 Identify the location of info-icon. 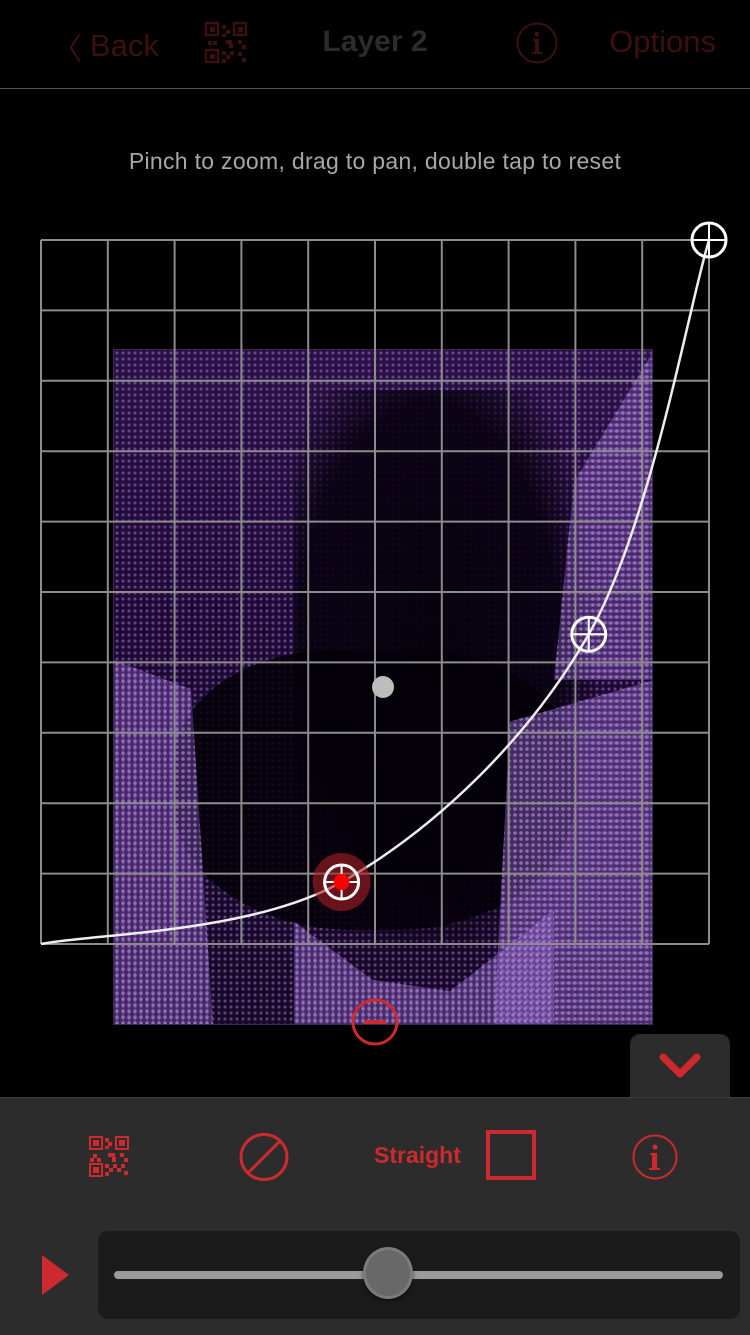
(655, 1157).